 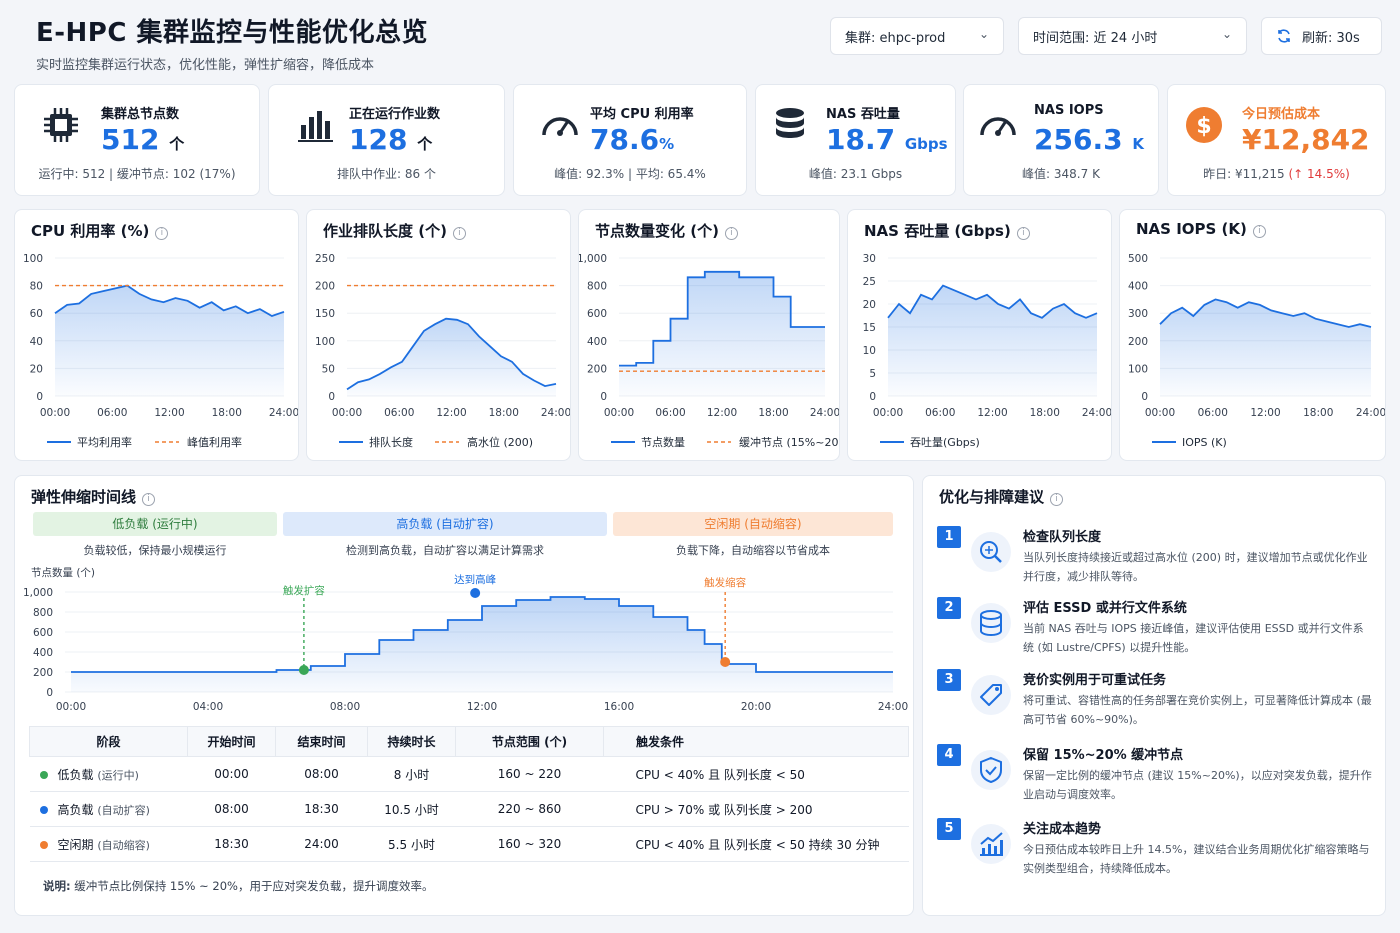 What do you see at coordinates (104, 442) in the screenshot?
I see `legend-label: 平均利用率` at bounding box center [104, 442].